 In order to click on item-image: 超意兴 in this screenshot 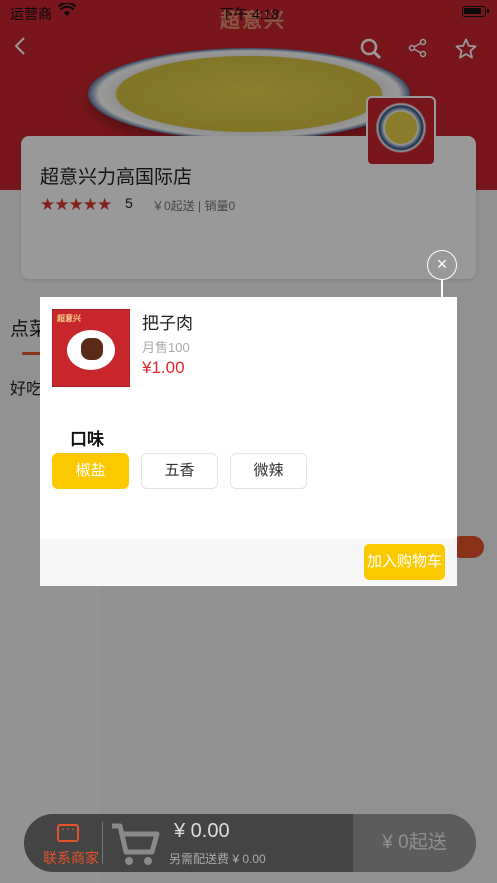, I will do `click(91, 348)`.